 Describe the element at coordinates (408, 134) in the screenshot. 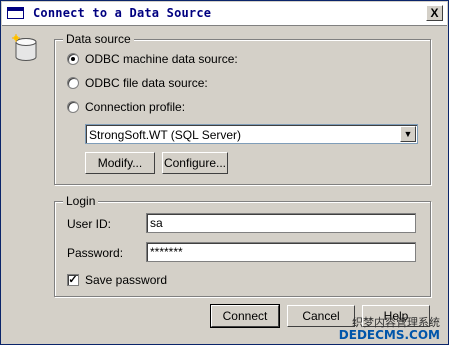

I see `dropdown-arrow-icon: ▼` at that location.